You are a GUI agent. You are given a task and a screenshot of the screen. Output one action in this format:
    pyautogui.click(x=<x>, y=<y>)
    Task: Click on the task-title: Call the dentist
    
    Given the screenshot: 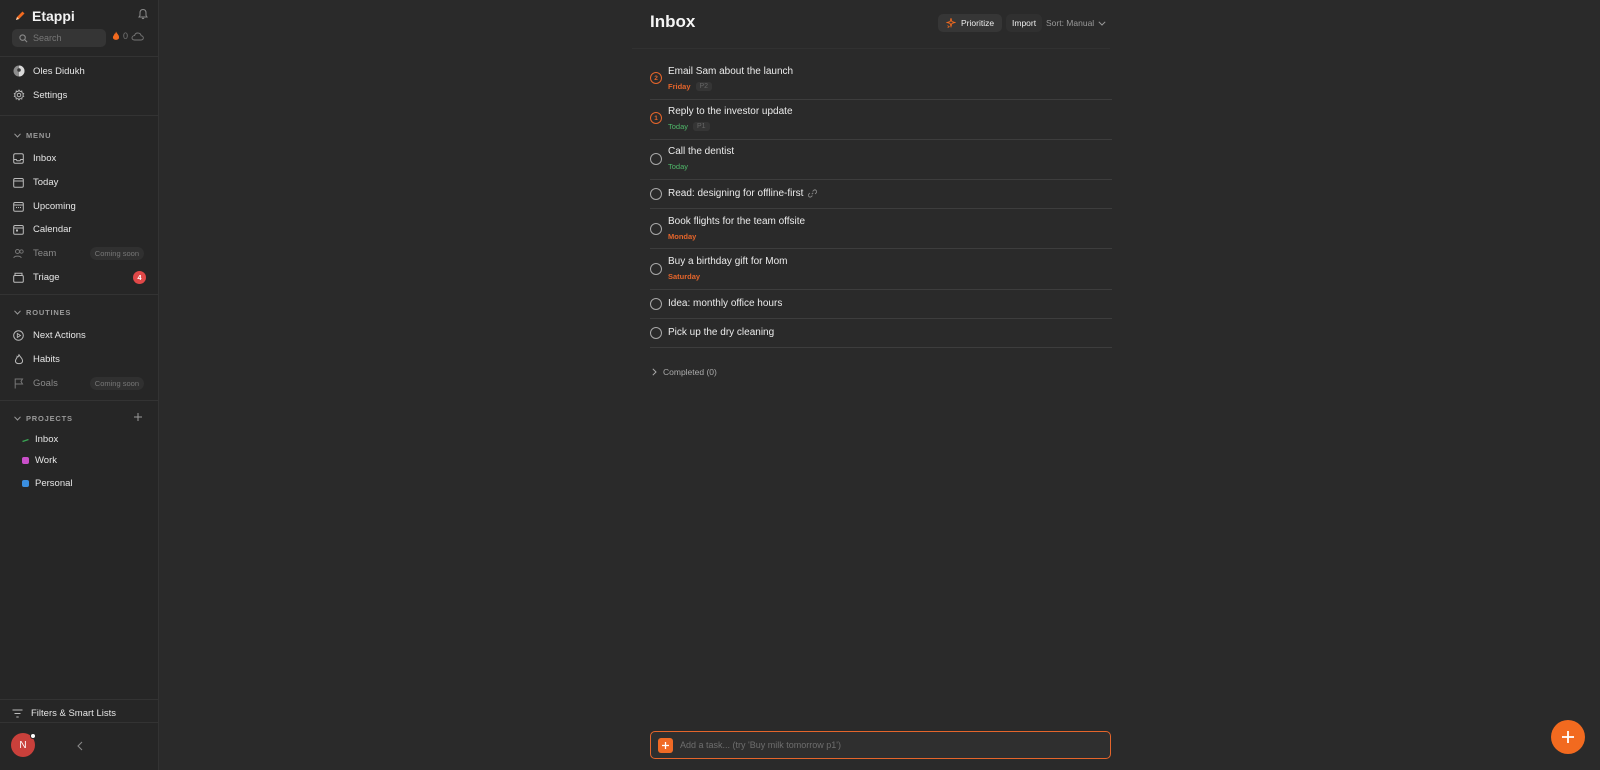 What is the action you would take?
    pyautogui.click(x=701, y=151)
    